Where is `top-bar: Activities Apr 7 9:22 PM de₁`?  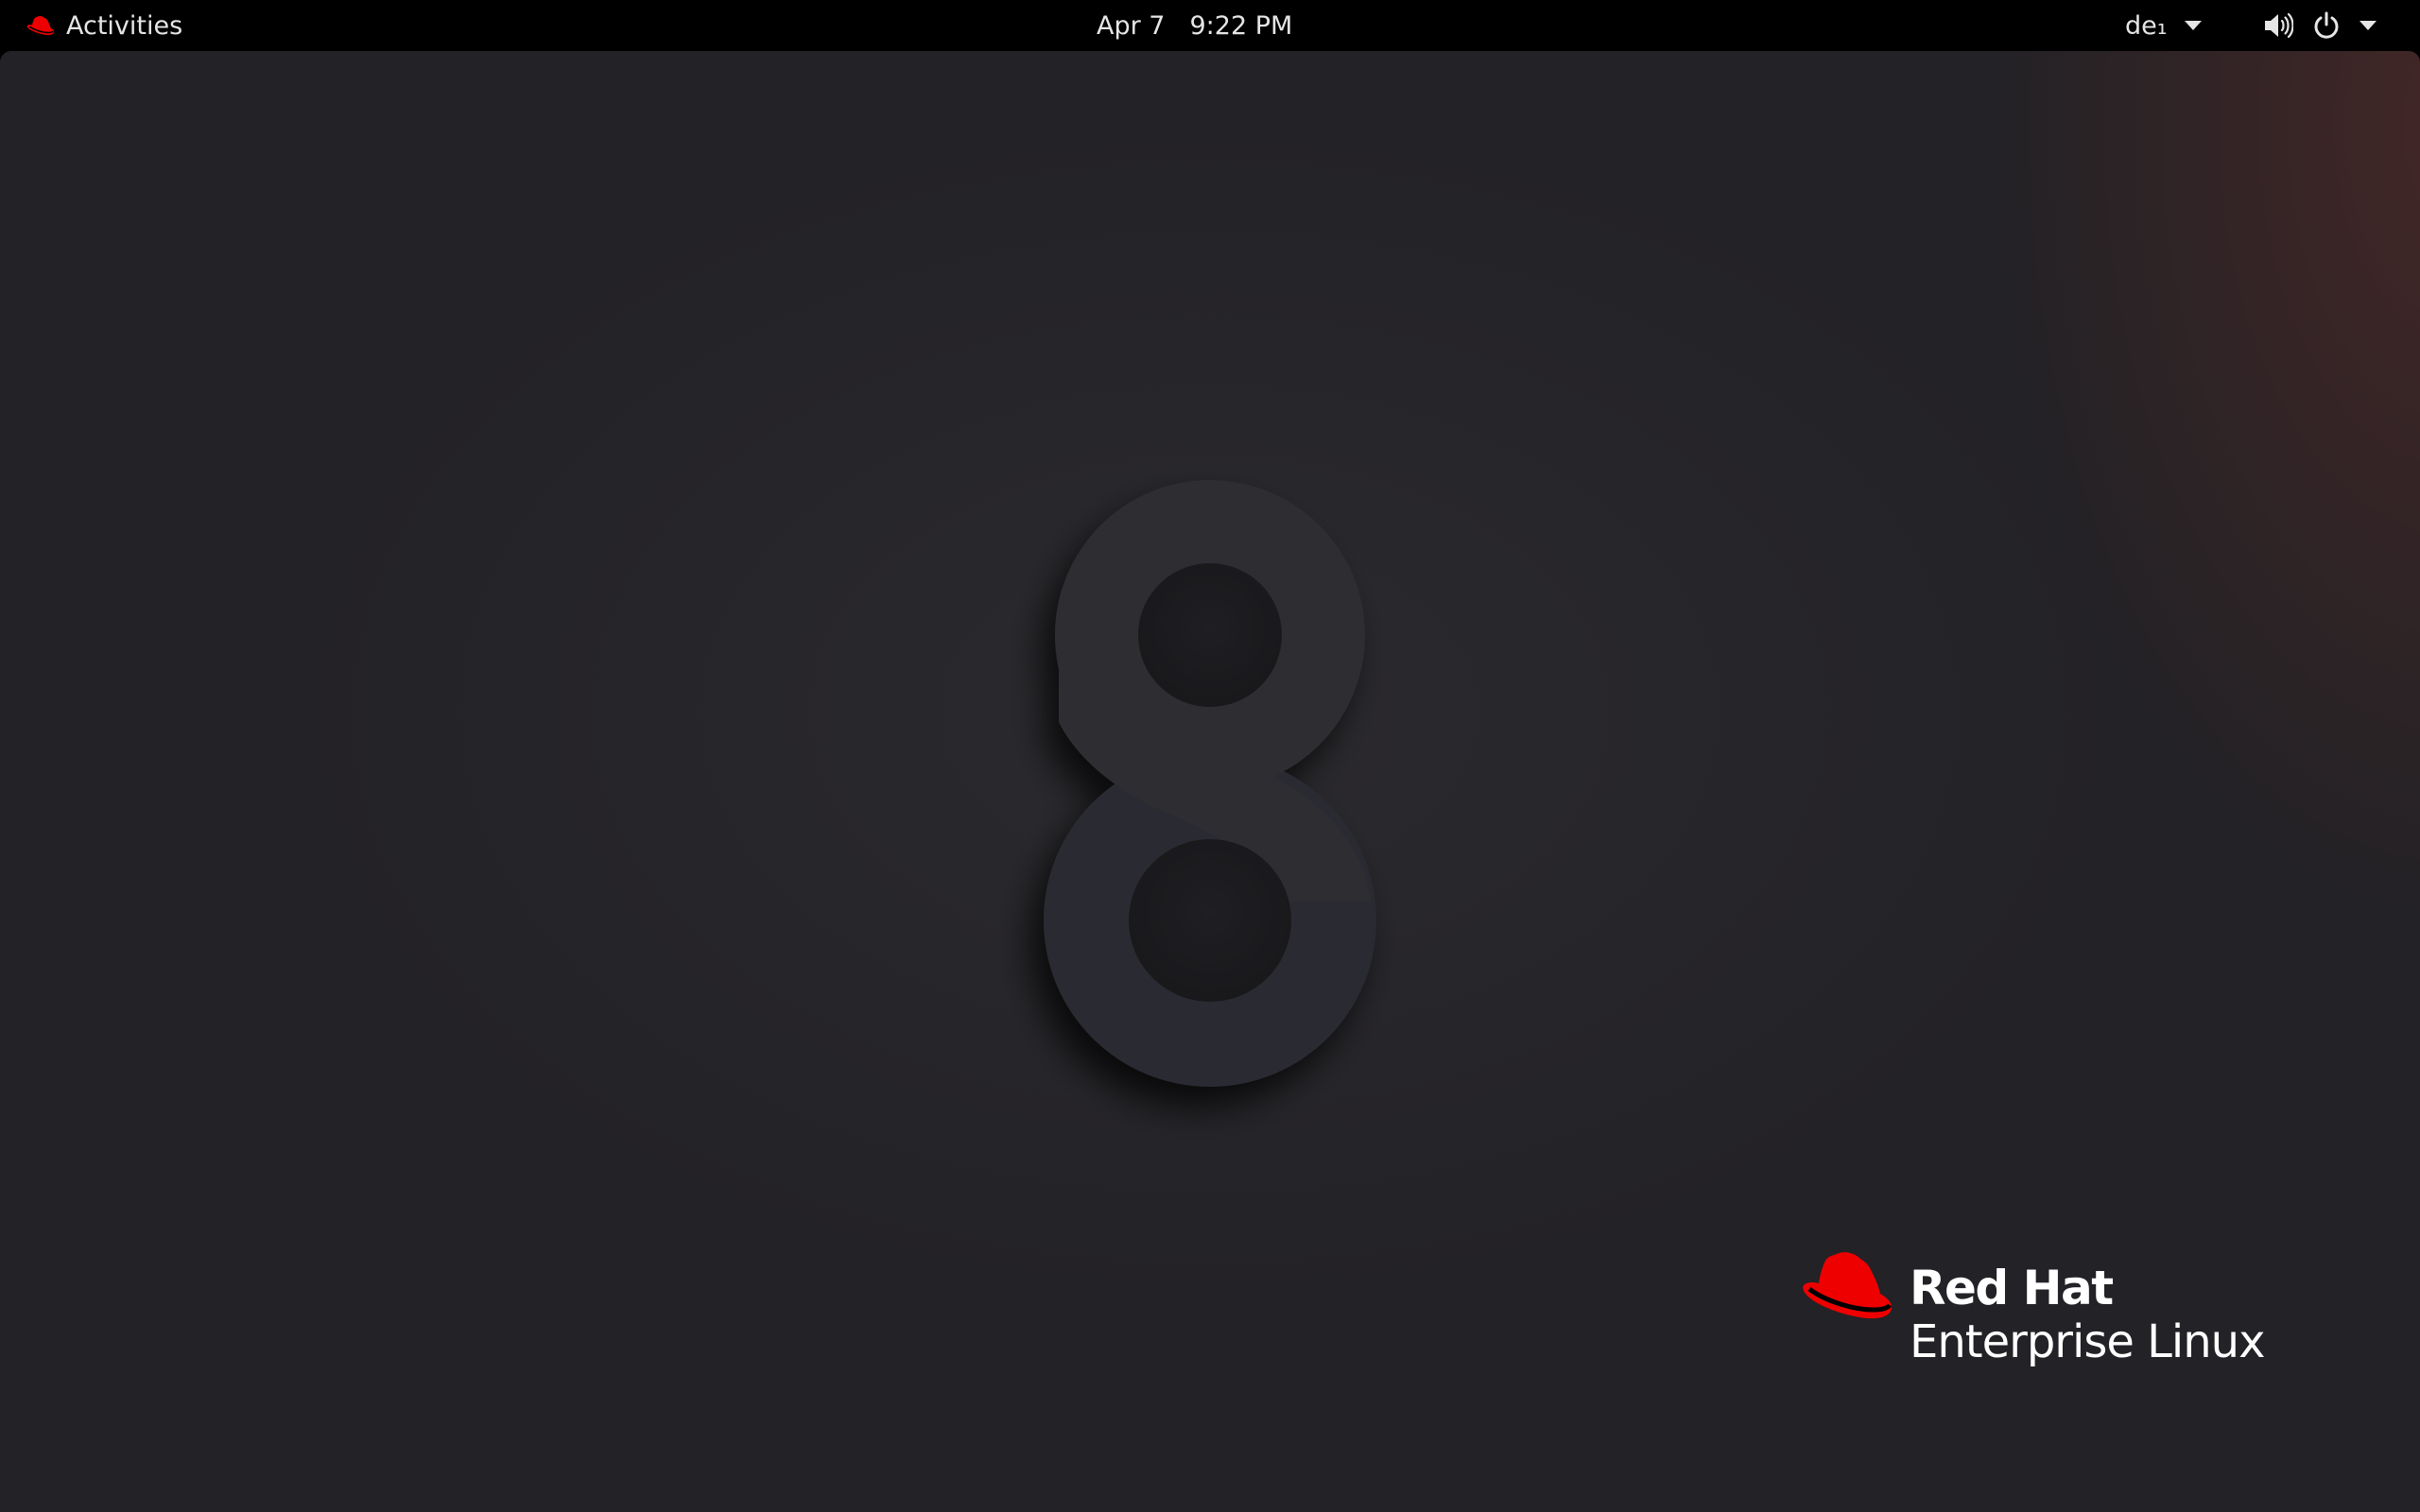
top-bar: Activities Apr 7 9:22 PM de₁ is located at coordinates (1210, 25).